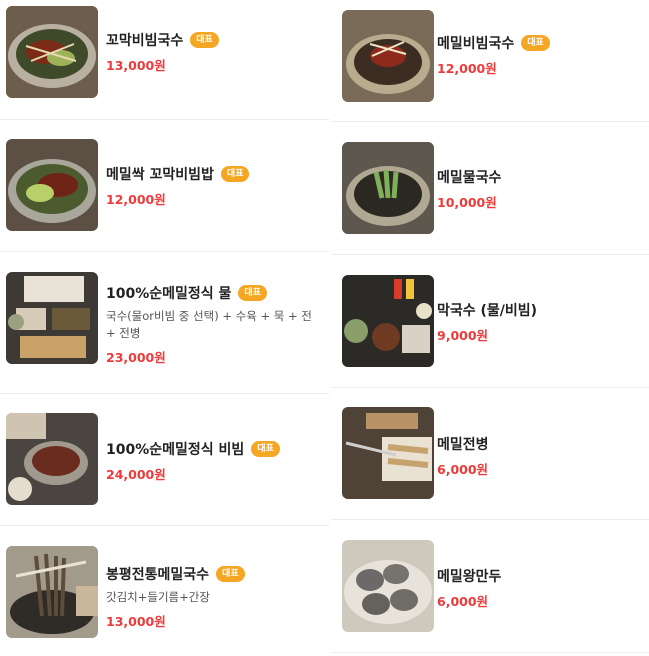 The height and width of the screenshot is (656, 649). I want to click on menu-item-buckwheat-bibim-noodles: 메밀비빔국수 대표 12,000원, so click(490, 61).